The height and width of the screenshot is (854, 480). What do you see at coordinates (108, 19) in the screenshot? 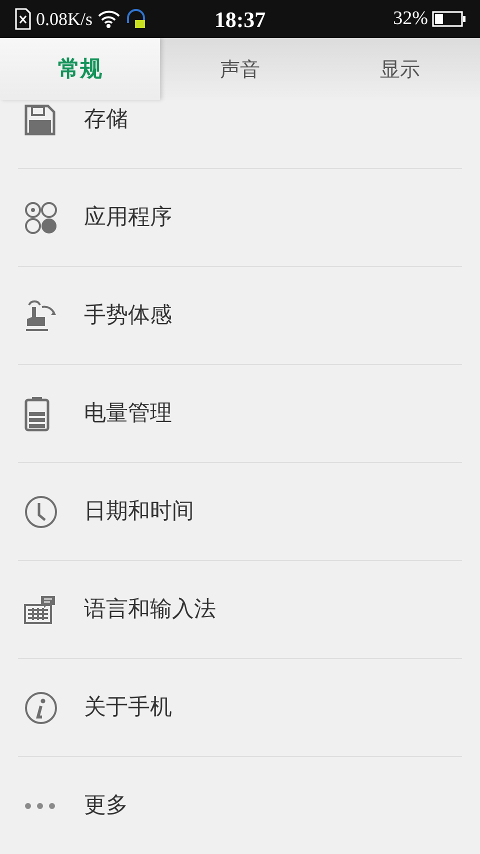
I see `wifi-icon` at bounding box center [108, 19].